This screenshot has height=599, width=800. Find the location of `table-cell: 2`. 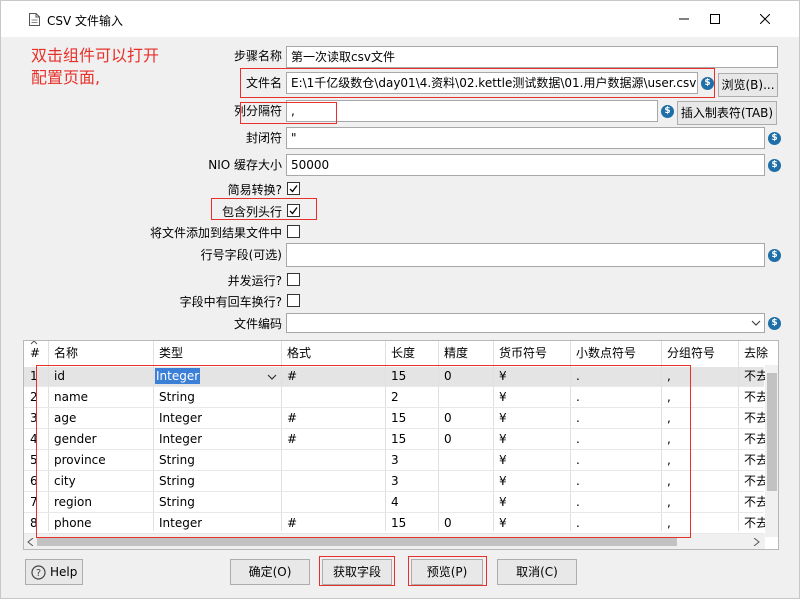

table-cell: 2 is located at coordinates (393, 397).